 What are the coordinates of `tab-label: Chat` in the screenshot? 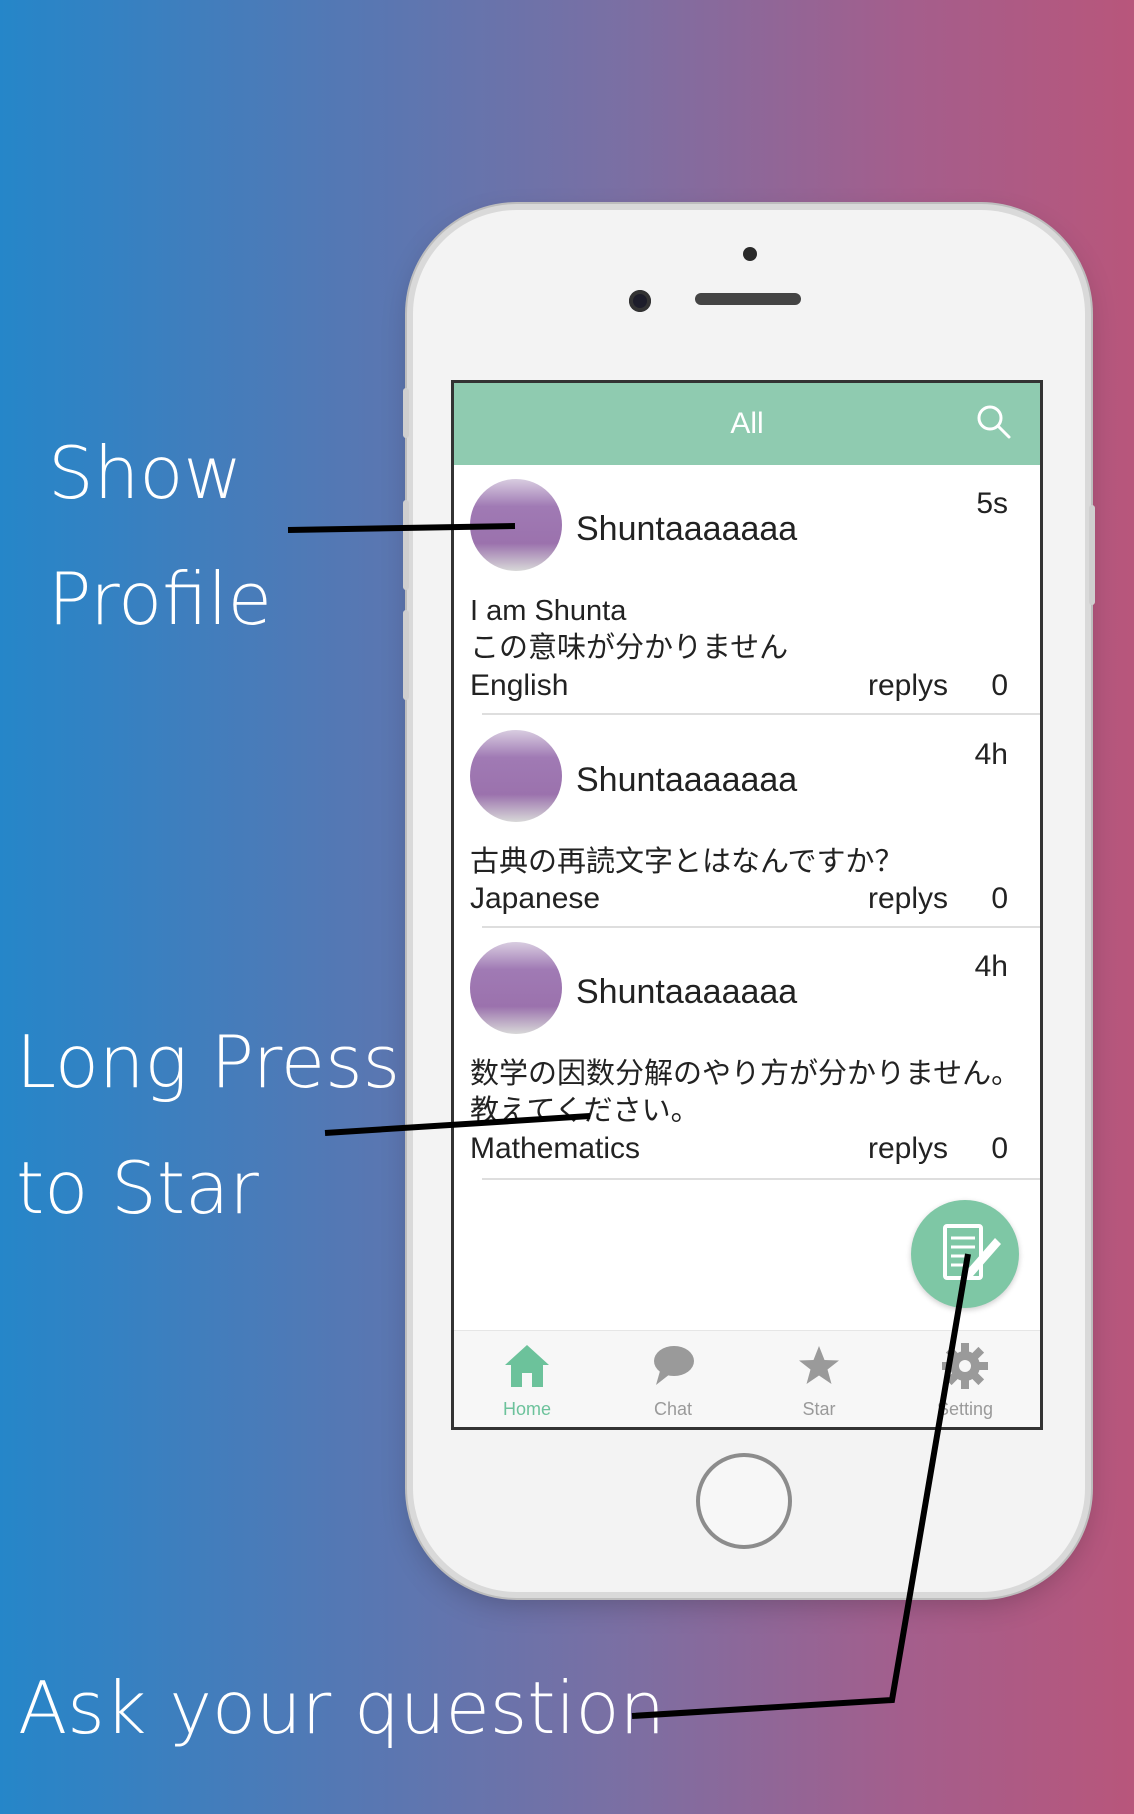 It's located at (673, 1409).